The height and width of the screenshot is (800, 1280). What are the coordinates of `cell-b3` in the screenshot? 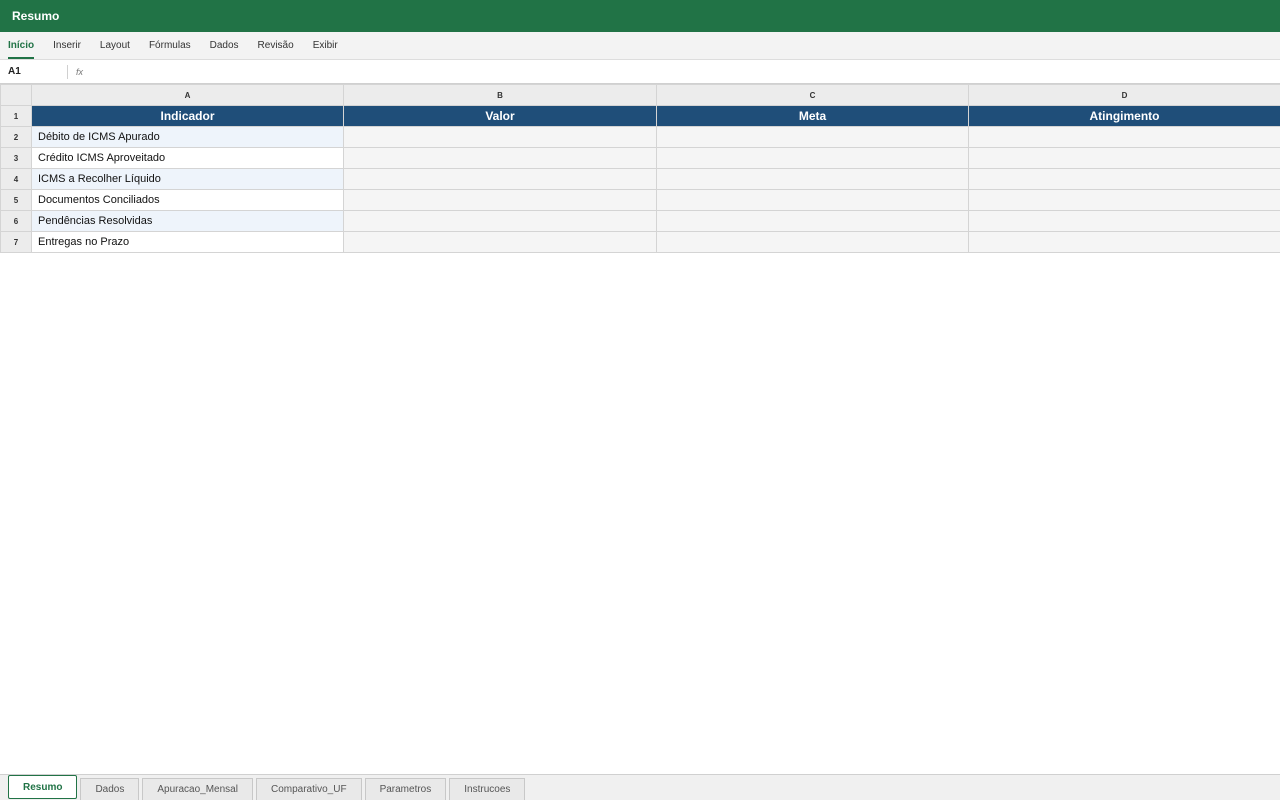 It's located at (500, 158).